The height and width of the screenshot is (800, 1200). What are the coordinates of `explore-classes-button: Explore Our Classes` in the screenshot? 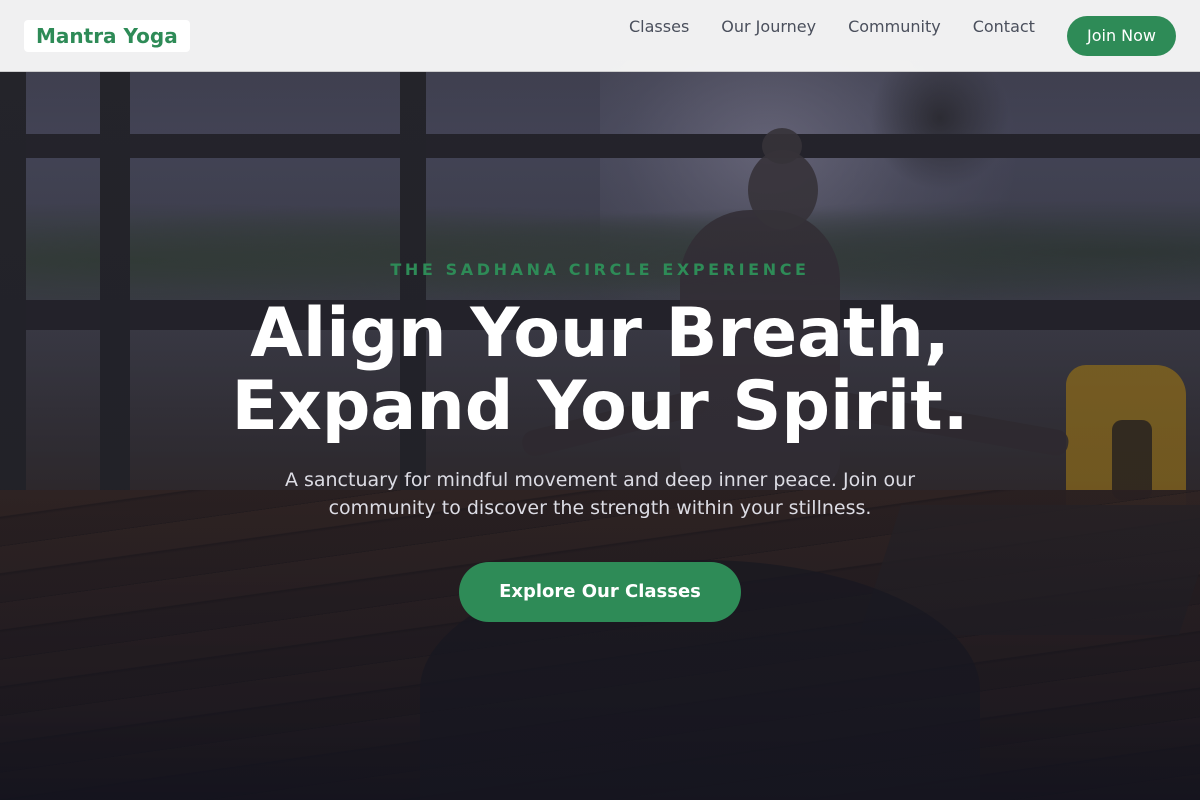 It's located at (600, 592).